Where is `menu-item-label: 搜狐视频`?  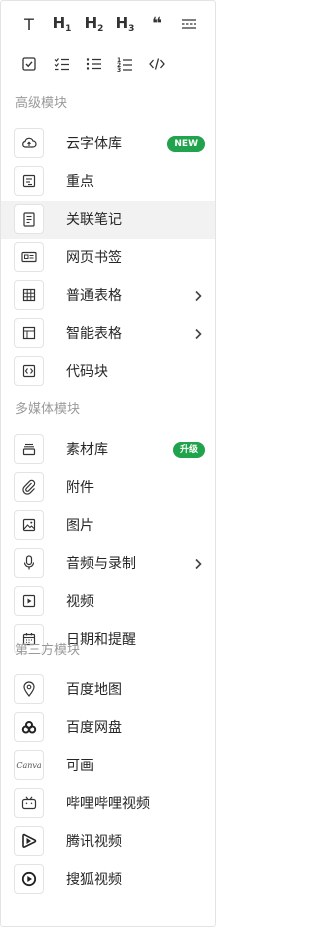 menu-item-label: 搜狐视频 is located at coordinates (94, 880).